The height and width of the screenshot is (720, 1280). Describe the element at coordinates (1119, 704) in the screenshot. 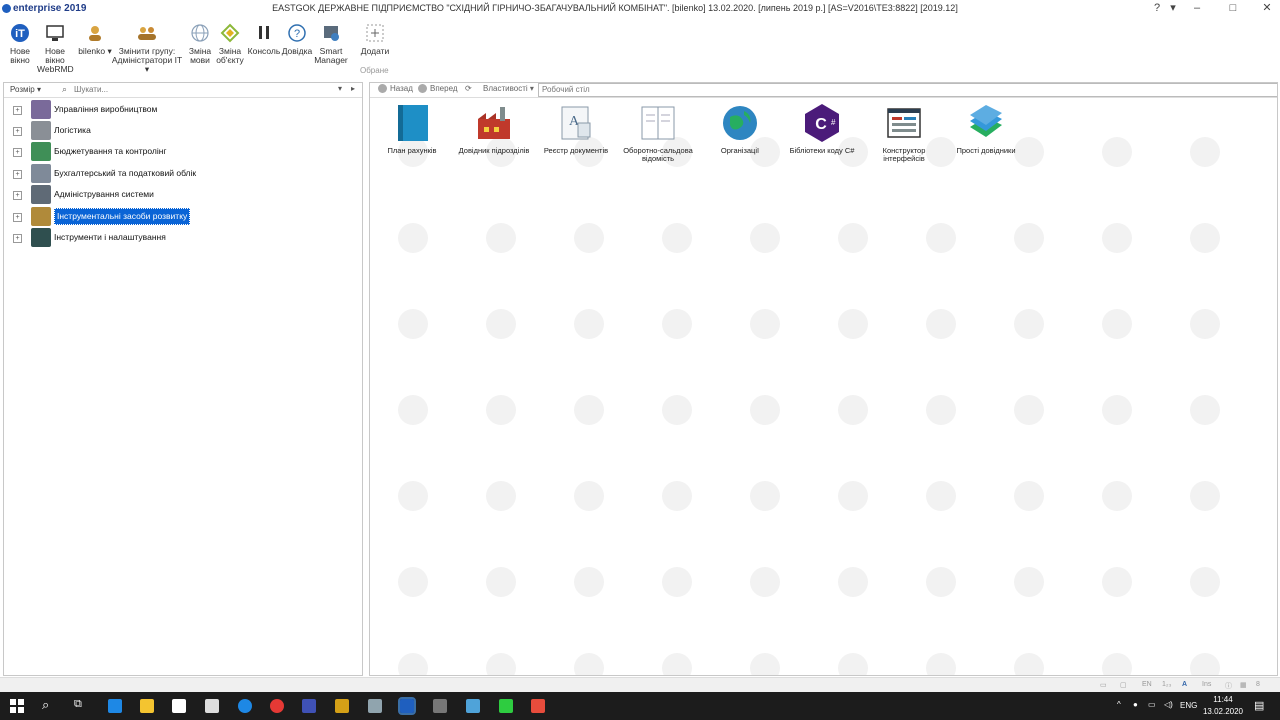

I see `tray-expand-icon: ^` at that location.